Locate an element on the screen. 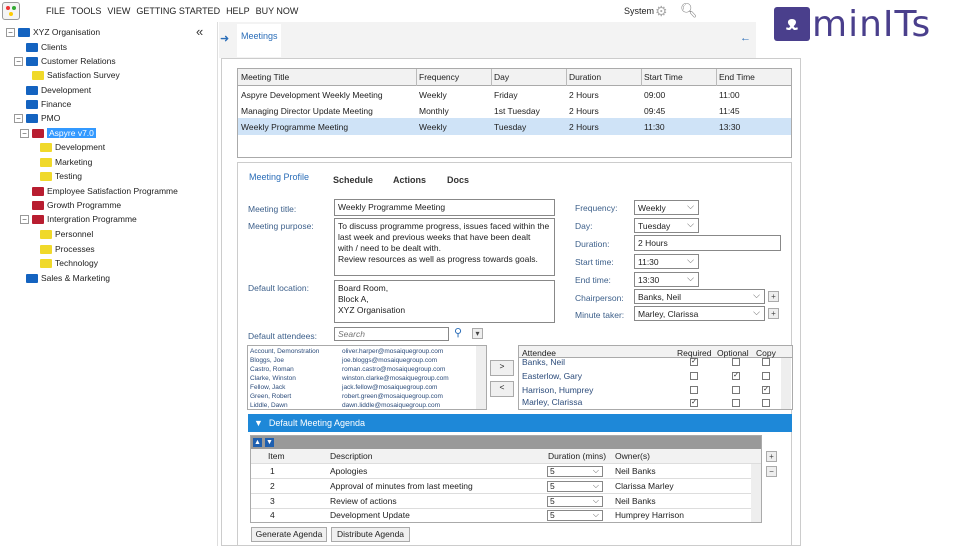 The height and width of the screenshot is (546, 960). col-start-time: Start Time is located at coordinates (663, 77).